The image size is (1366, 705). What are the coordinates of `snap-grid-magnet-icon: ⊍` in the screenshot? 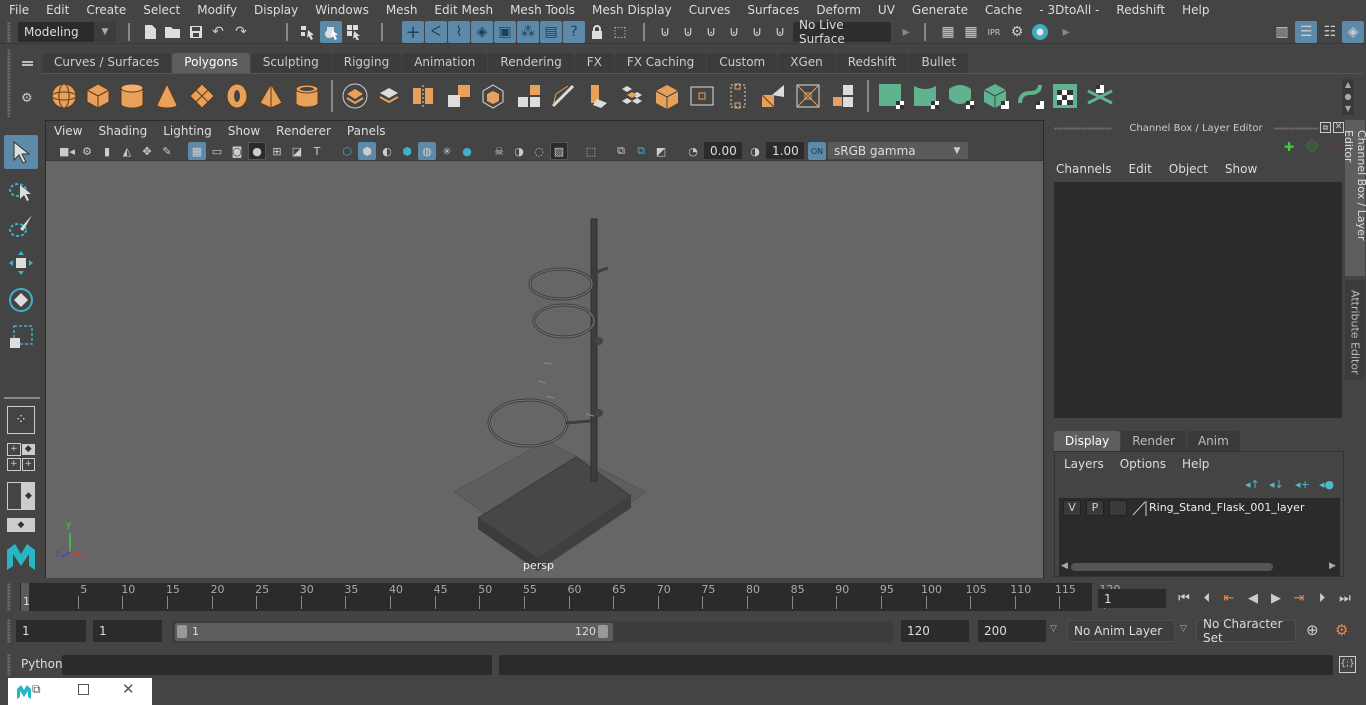 It's located at (665, 32).